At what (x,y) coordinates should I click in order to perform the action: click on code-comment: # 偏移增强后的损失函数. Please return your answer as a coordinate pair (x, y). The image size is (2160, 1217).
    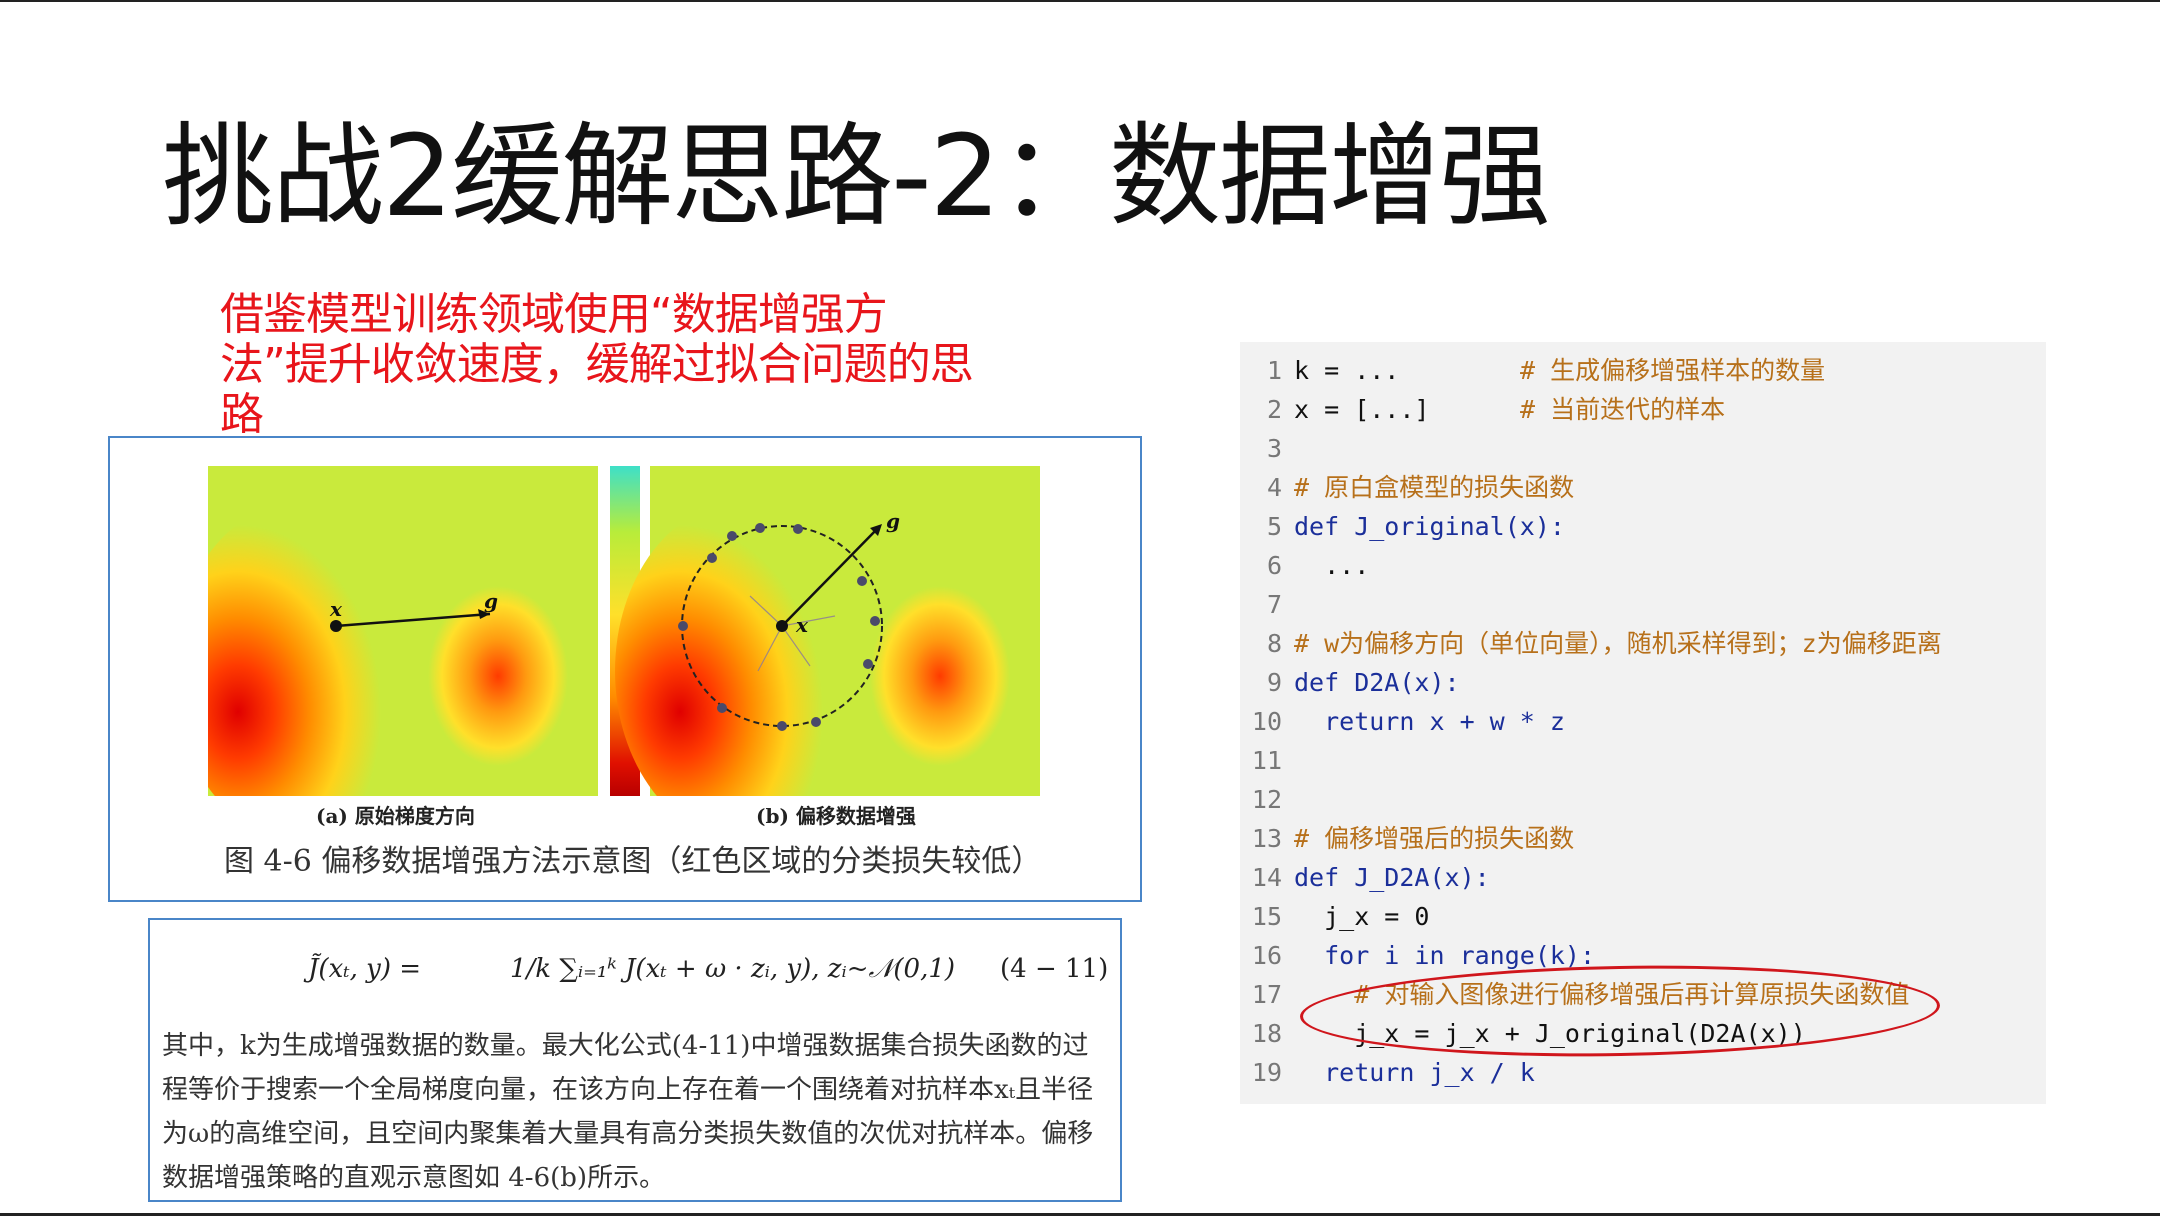
    Looking at the image, I should click on (1434, 838).